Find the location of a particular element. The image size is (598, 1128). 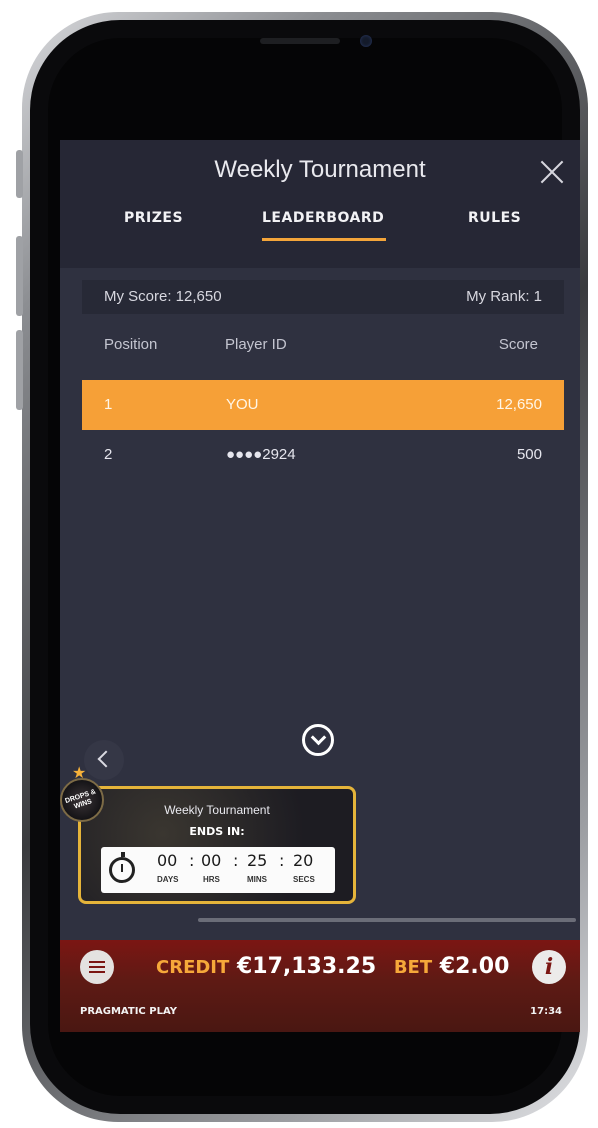

tab-prizes: PRIZES is located at coordinates (153, 218).